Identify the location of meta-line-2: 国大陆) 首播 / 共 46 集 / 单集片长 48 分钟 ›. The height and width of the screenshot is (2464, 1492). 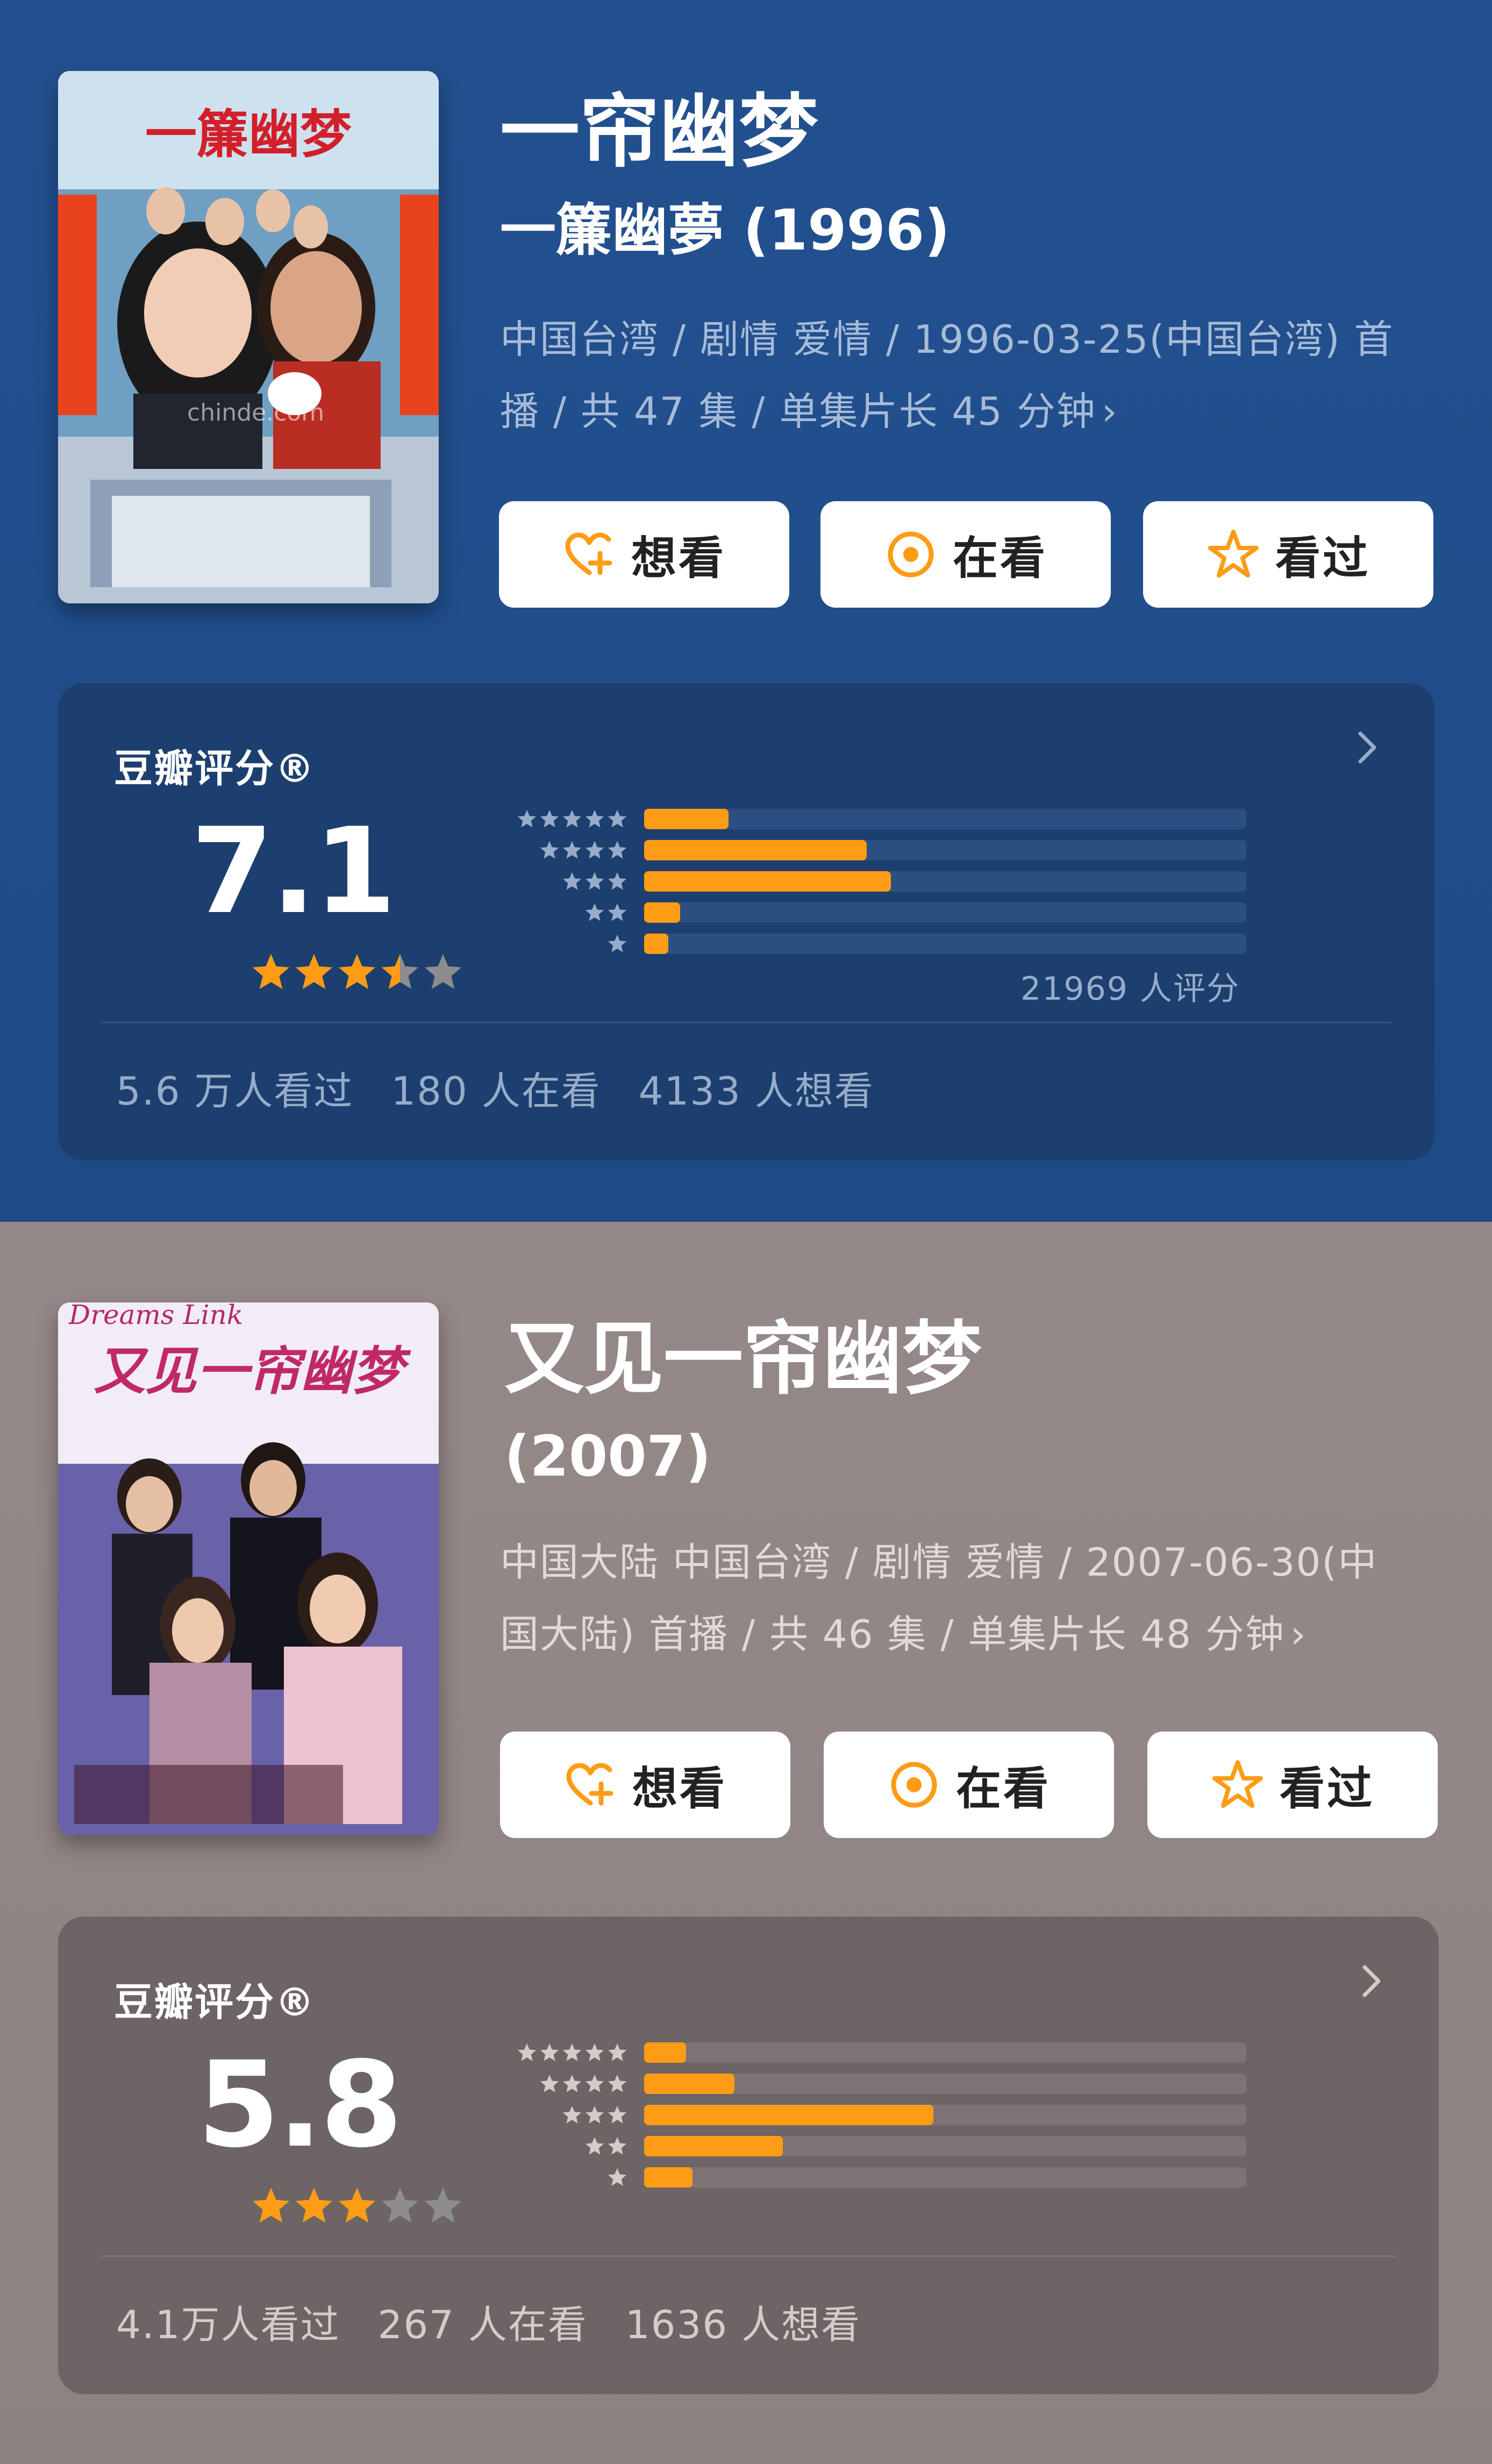
(903, 1634).